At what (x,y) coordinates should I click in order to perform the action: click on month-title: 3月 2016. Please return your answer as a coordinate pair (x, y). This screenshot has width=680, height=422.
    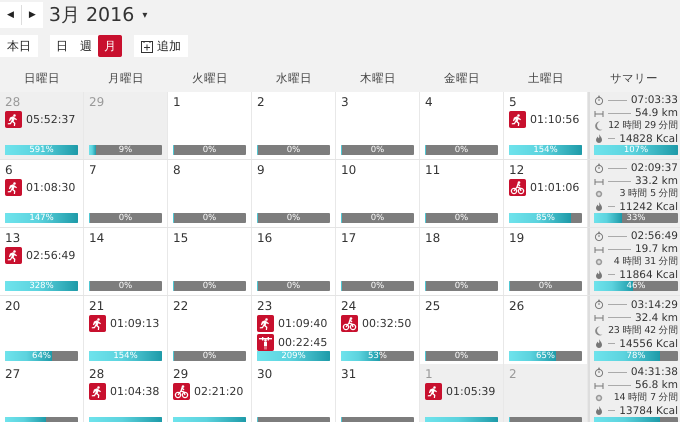
    Looking at the image, I should click on (91, 15).